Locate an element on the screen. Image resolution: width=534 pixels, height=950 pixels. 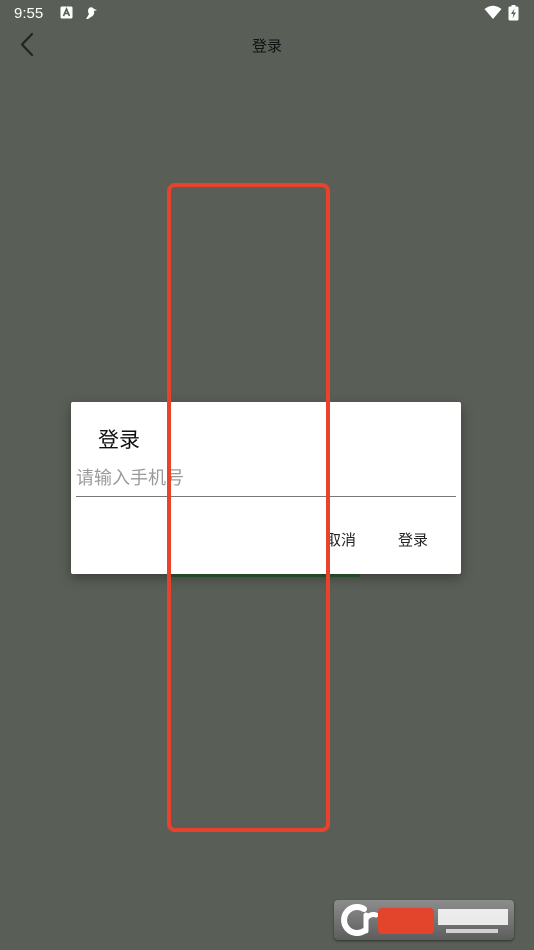
phone-number-input is located at coordinates (266, 479).